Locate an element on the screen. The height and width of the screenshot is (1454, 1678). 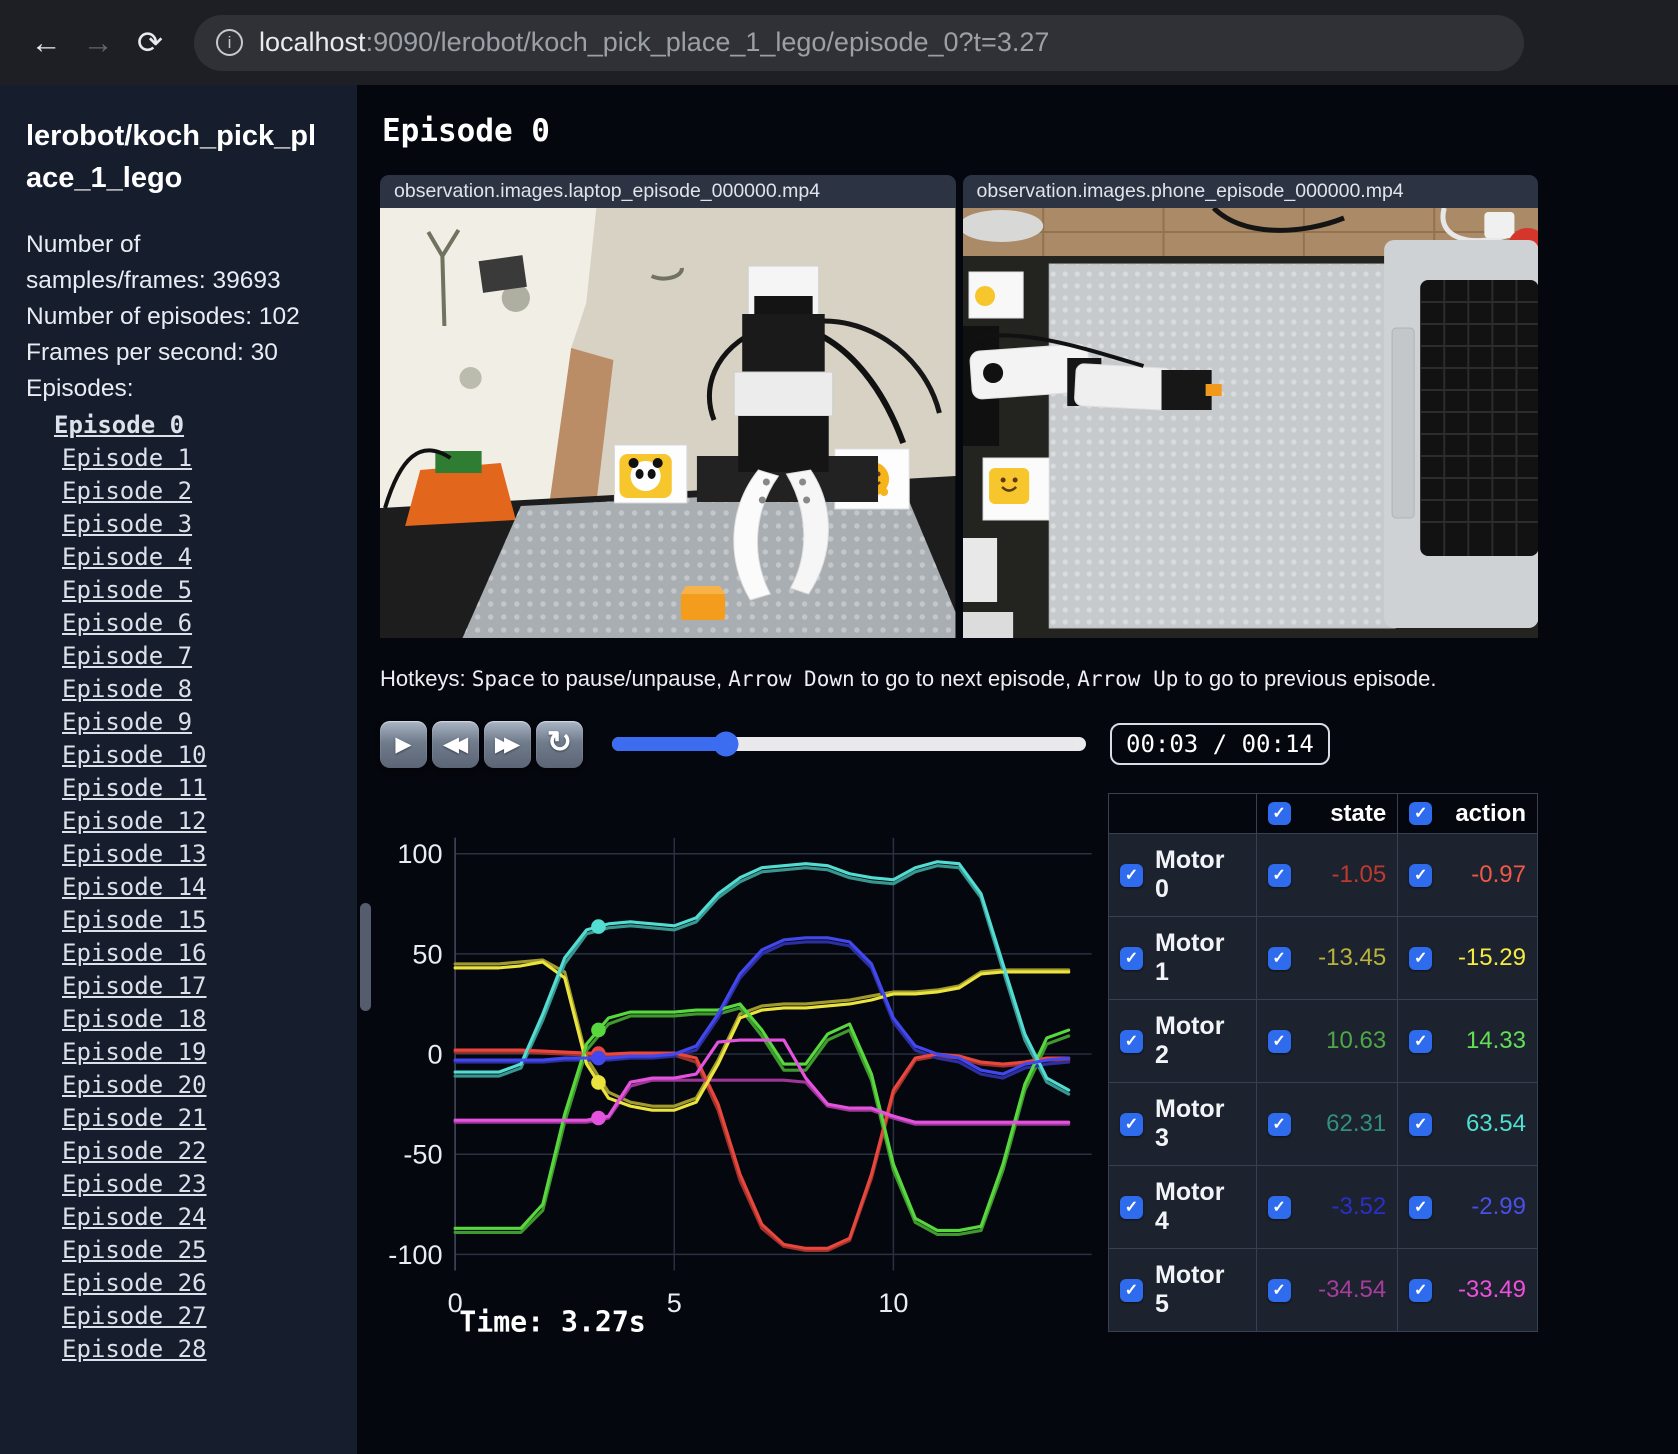
seek-slider is located at coordinates (849, 744).